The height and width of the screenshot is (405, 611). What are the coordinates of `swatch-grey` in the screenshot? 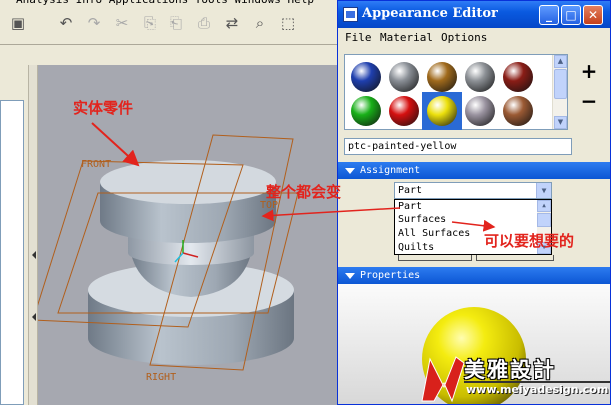 It's located at (404, 77).